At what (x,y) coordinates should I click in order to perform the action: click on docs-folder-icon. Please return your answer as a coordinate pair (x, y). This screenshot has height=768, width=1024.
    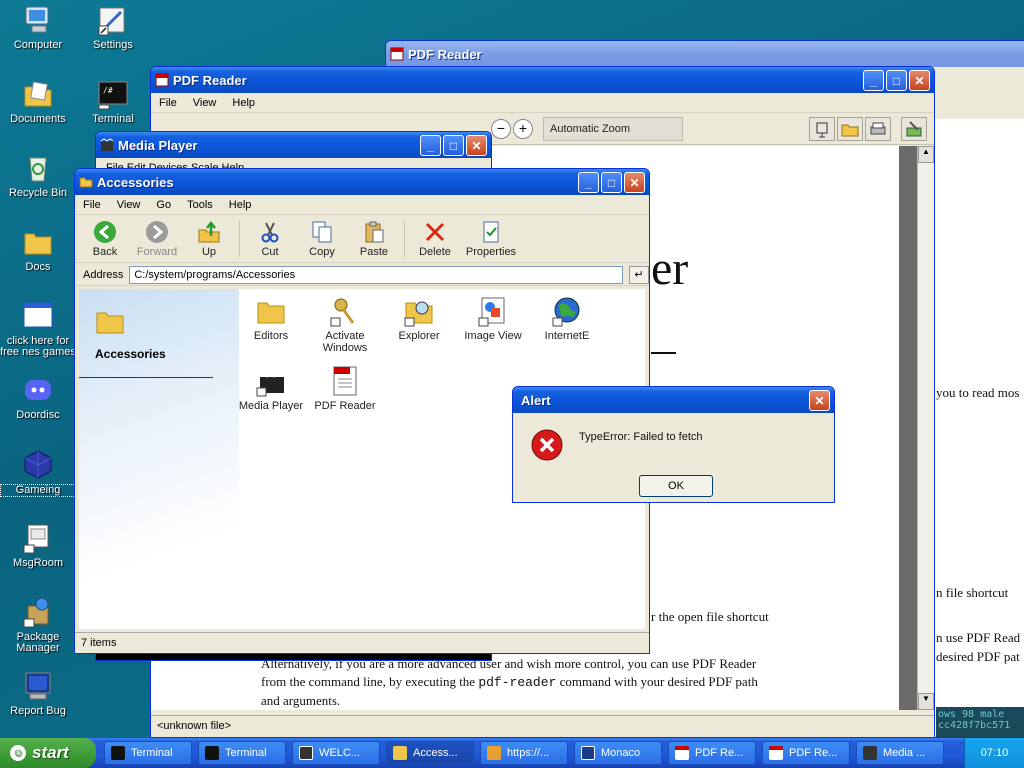
    Looking at the image, I should click on (38, 242).